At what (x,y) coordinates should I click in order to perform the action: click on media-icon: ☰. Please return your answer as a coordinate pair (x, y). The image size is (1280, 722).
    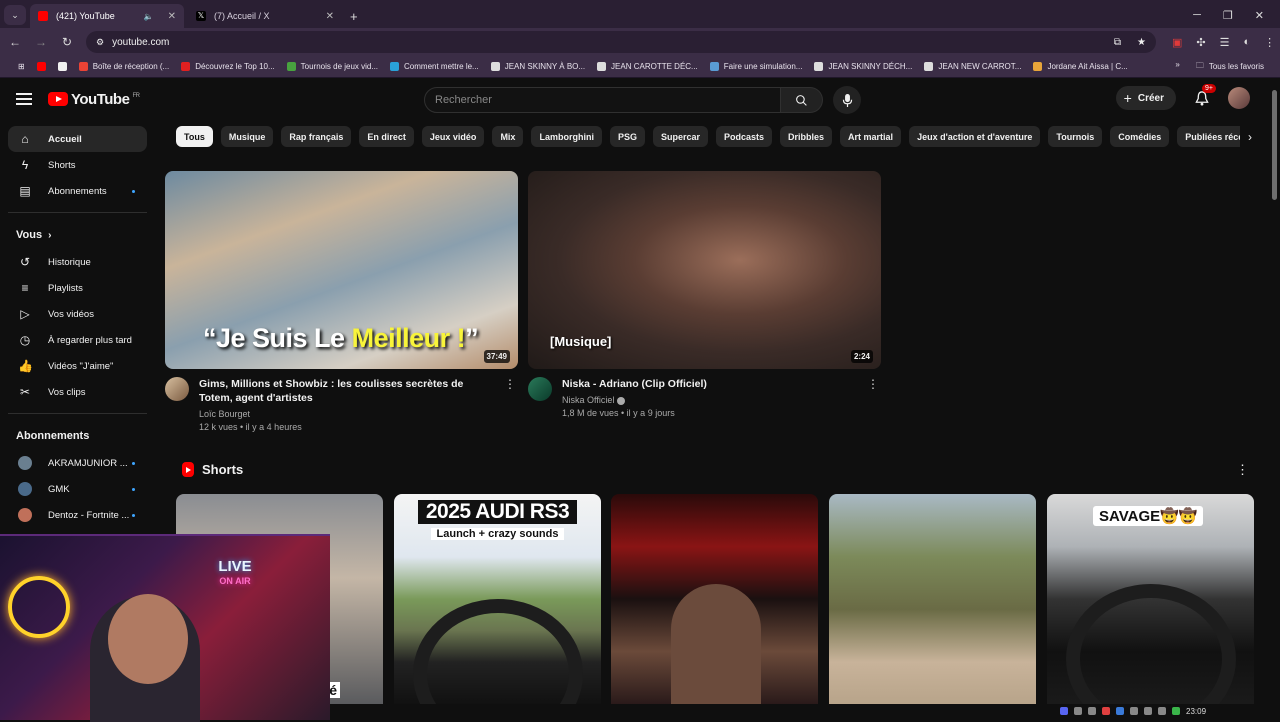
    Looking at the image, I should click on (1225, 42).